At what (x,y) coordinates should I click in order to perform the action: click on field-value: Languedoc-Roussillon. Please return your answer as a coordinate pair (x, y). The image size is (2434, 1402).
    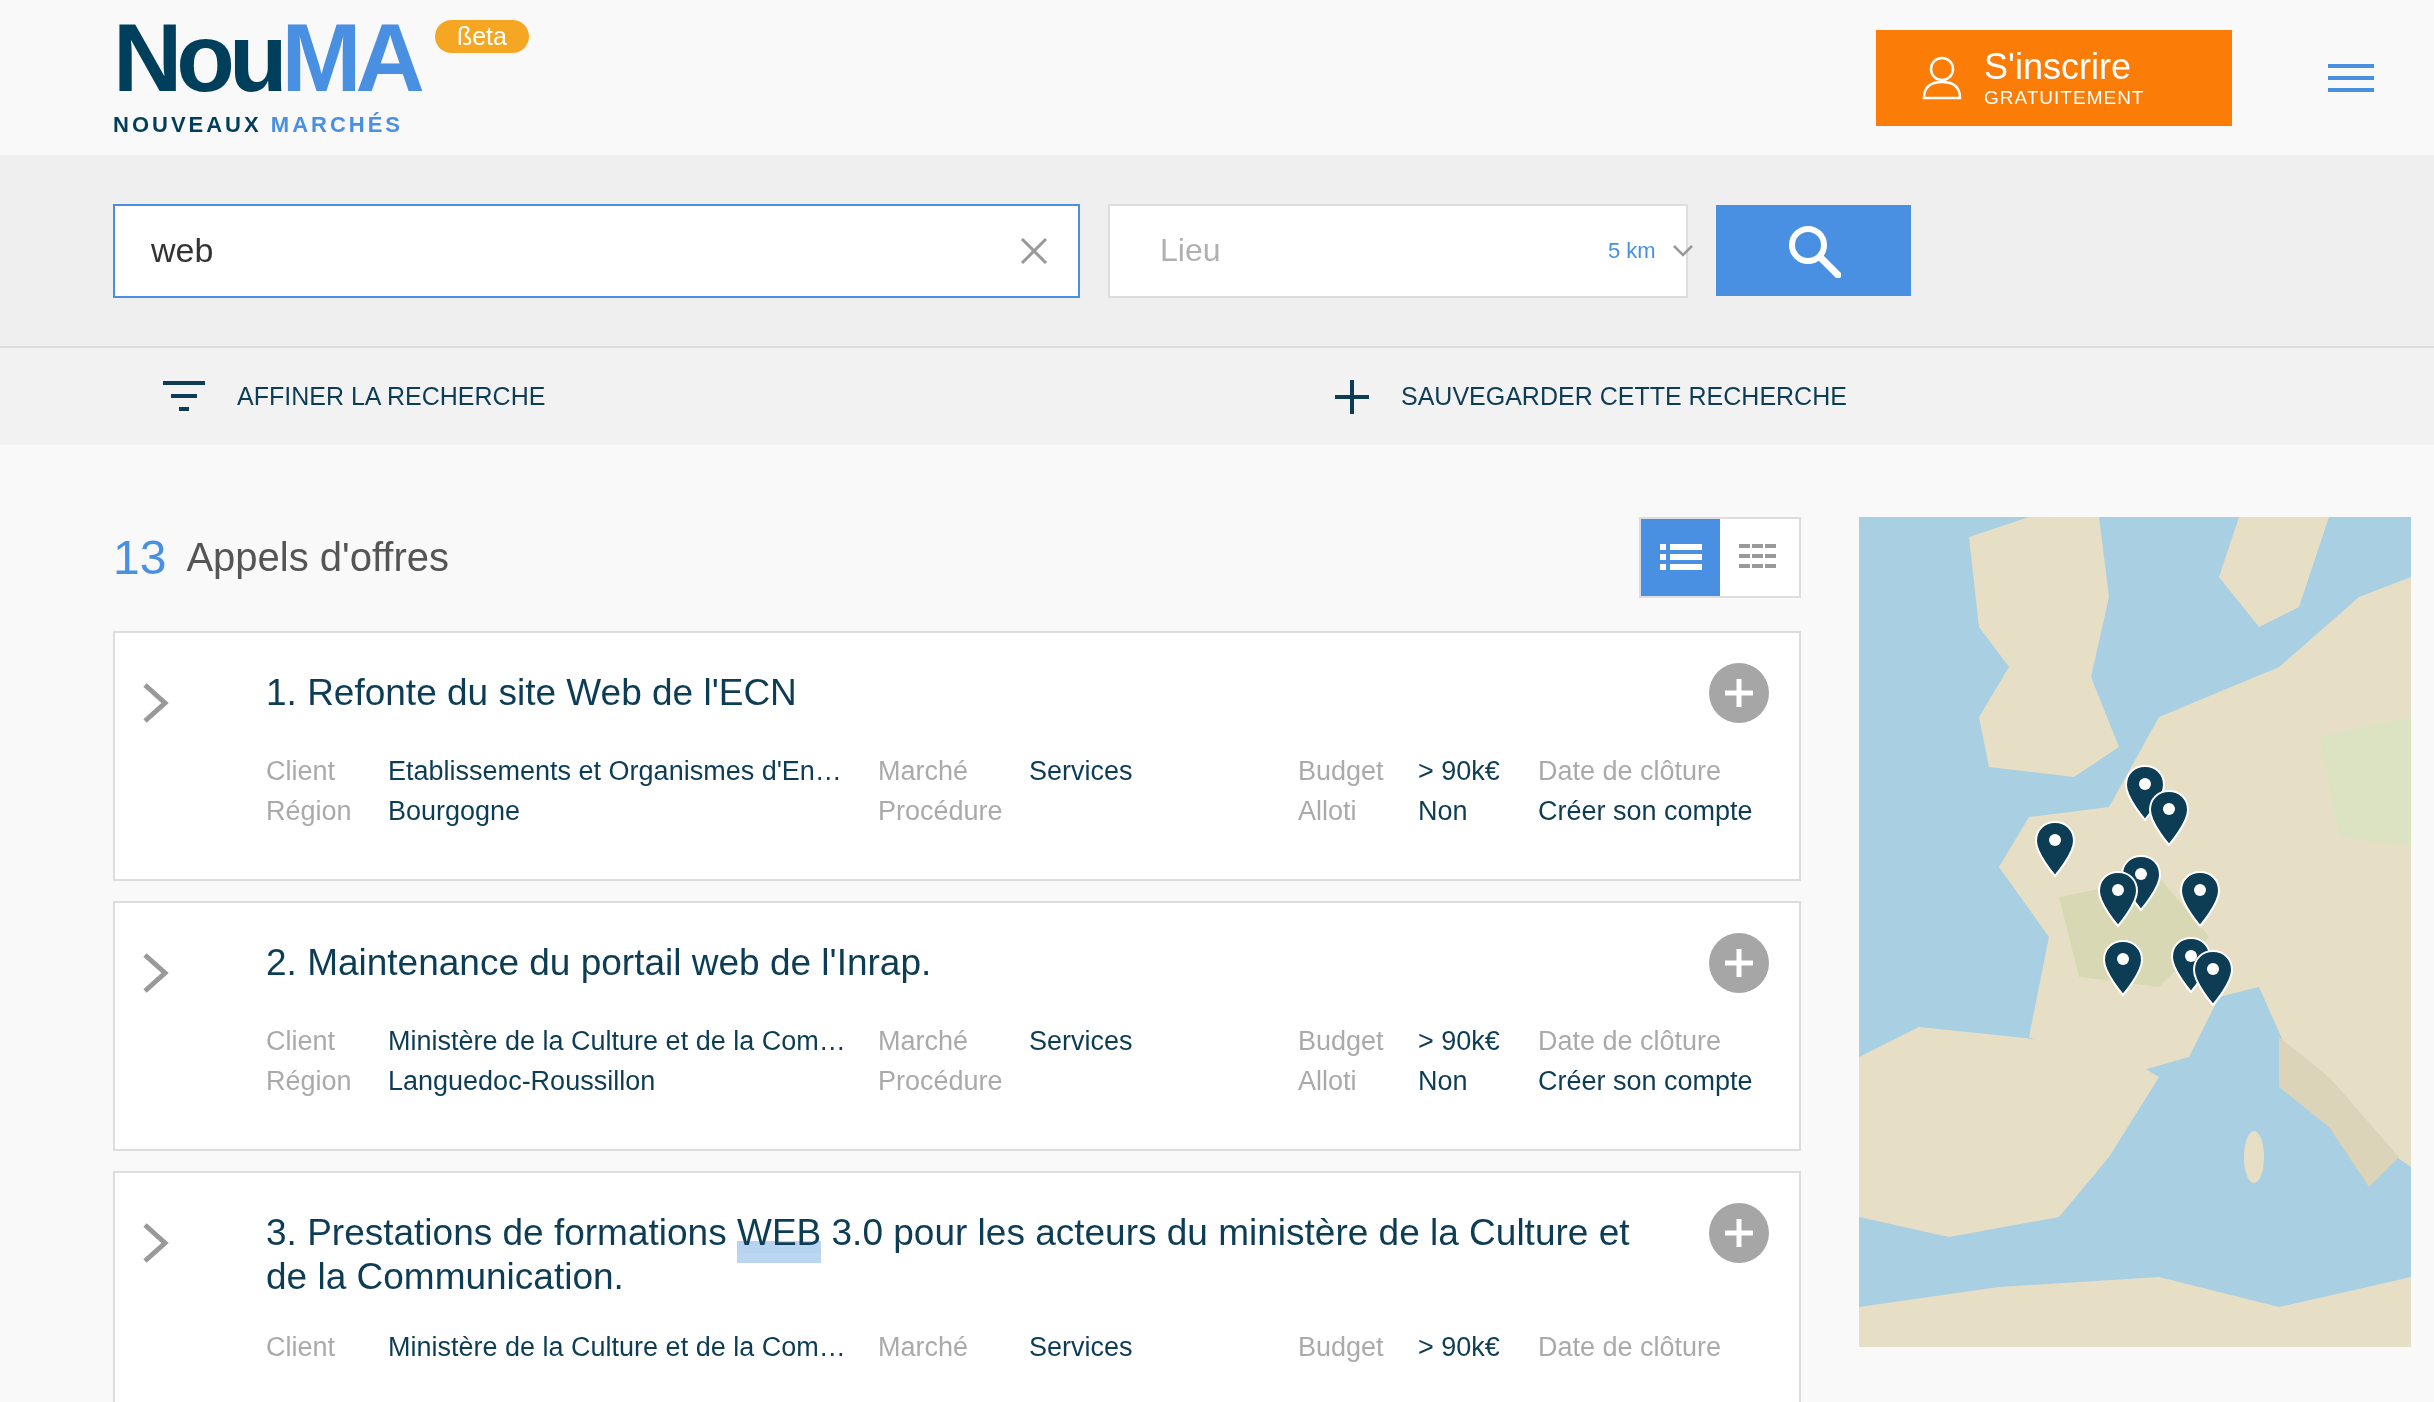
    Looking at the image, I should click on (522, 1081).